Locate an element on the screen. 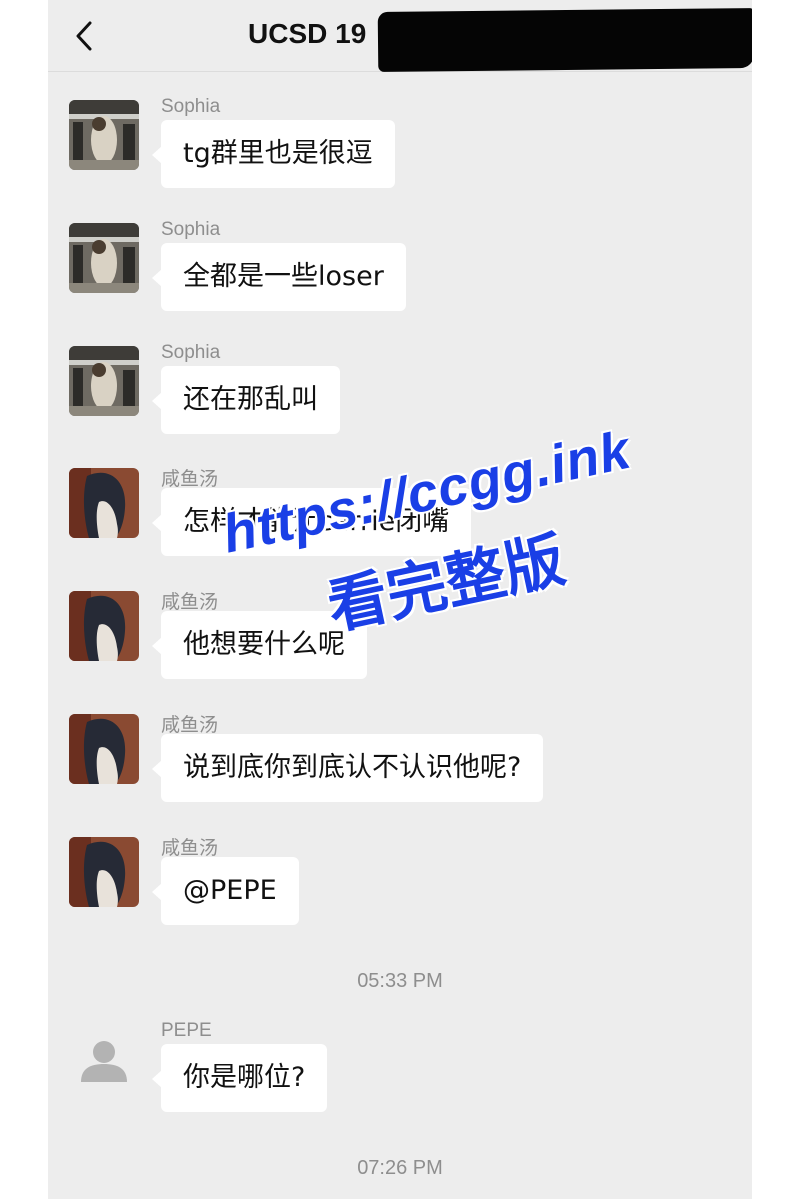 The image size is (800, 1199). message-bubble: 他想要什么呢 is located at coordinates (259, 645).